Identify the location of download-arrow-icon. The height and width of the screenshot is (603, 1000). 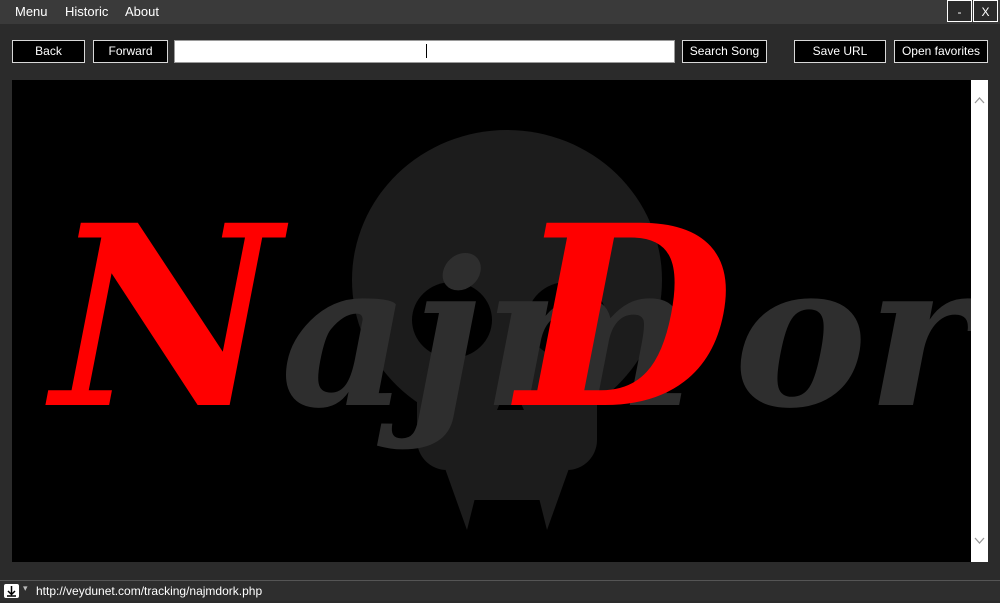
(11, 591).